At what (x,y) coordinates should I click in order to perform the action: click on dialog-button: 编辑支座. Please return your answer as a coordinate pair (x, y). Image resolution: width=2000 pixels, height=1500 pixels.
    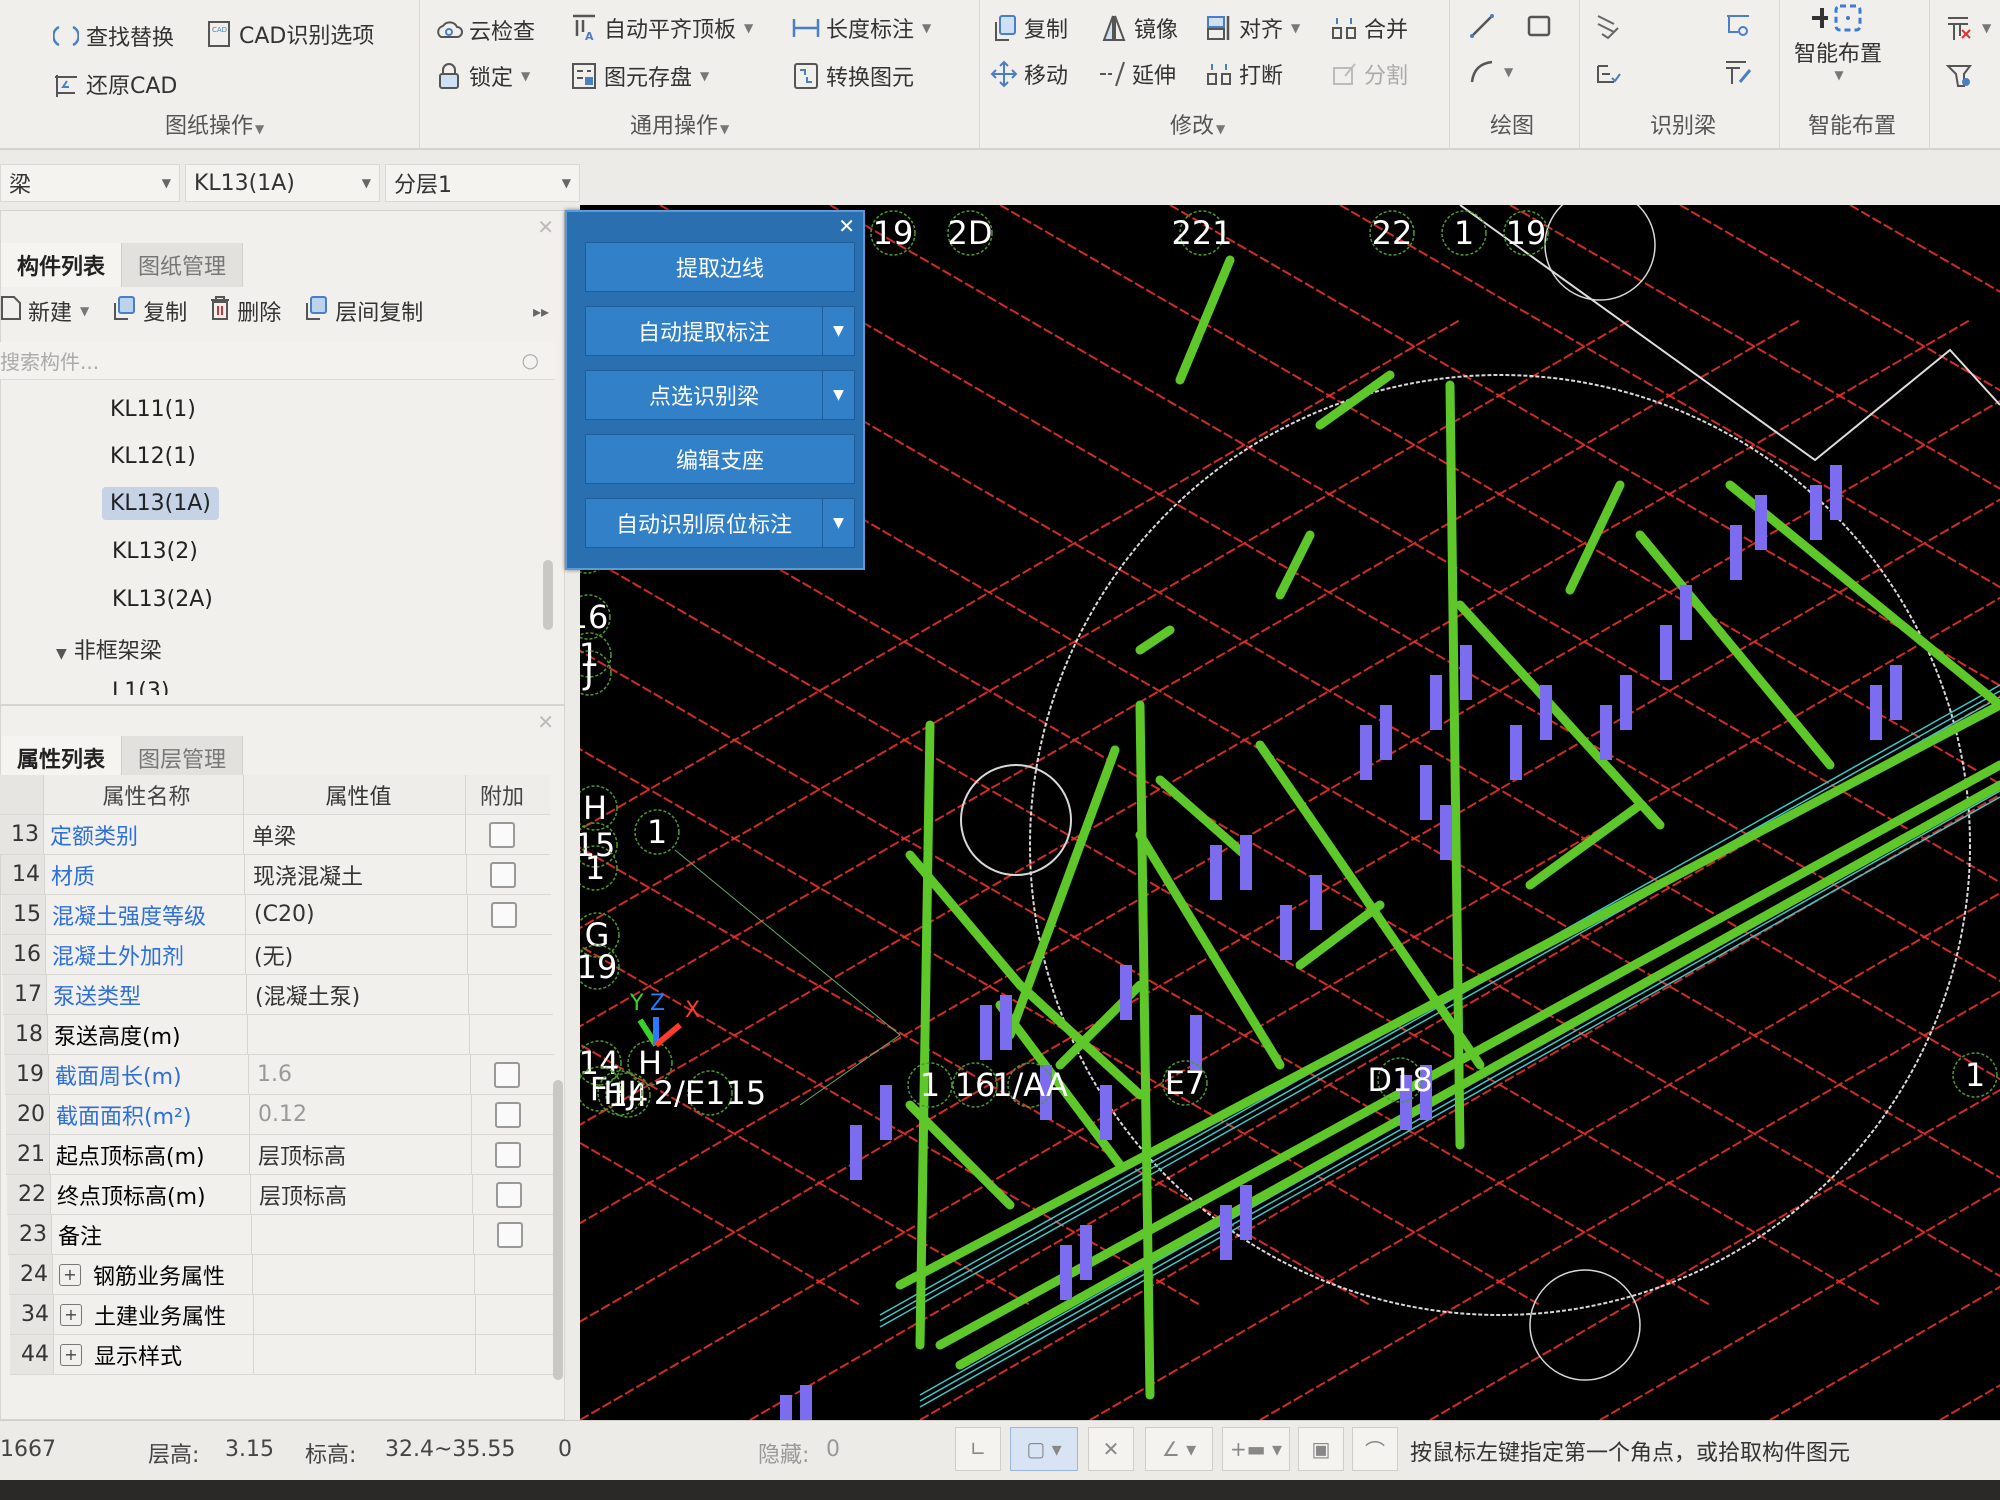
    Looking at the image, I should click on (720, 459).